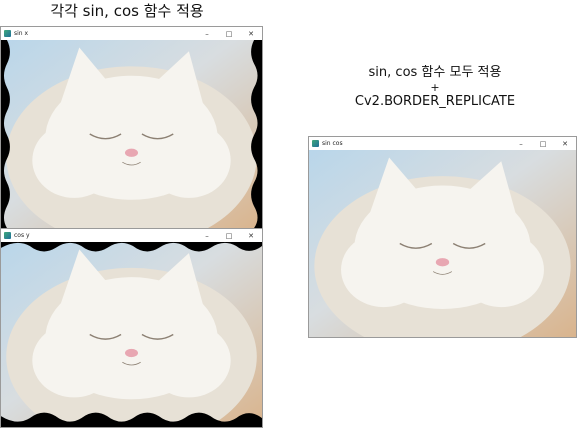 This screenshot has width=577, height=428. I want to click on caption-right-line2: +, so click(435, 87).